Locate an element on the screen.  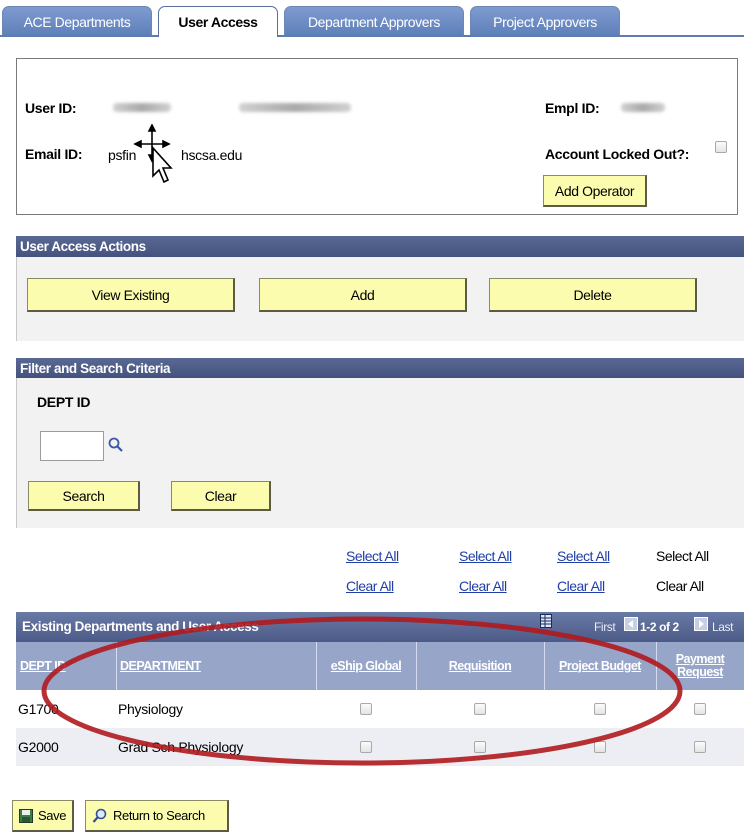
tab-department-approvers: Department Approvers is located at coordinates (374, 21).